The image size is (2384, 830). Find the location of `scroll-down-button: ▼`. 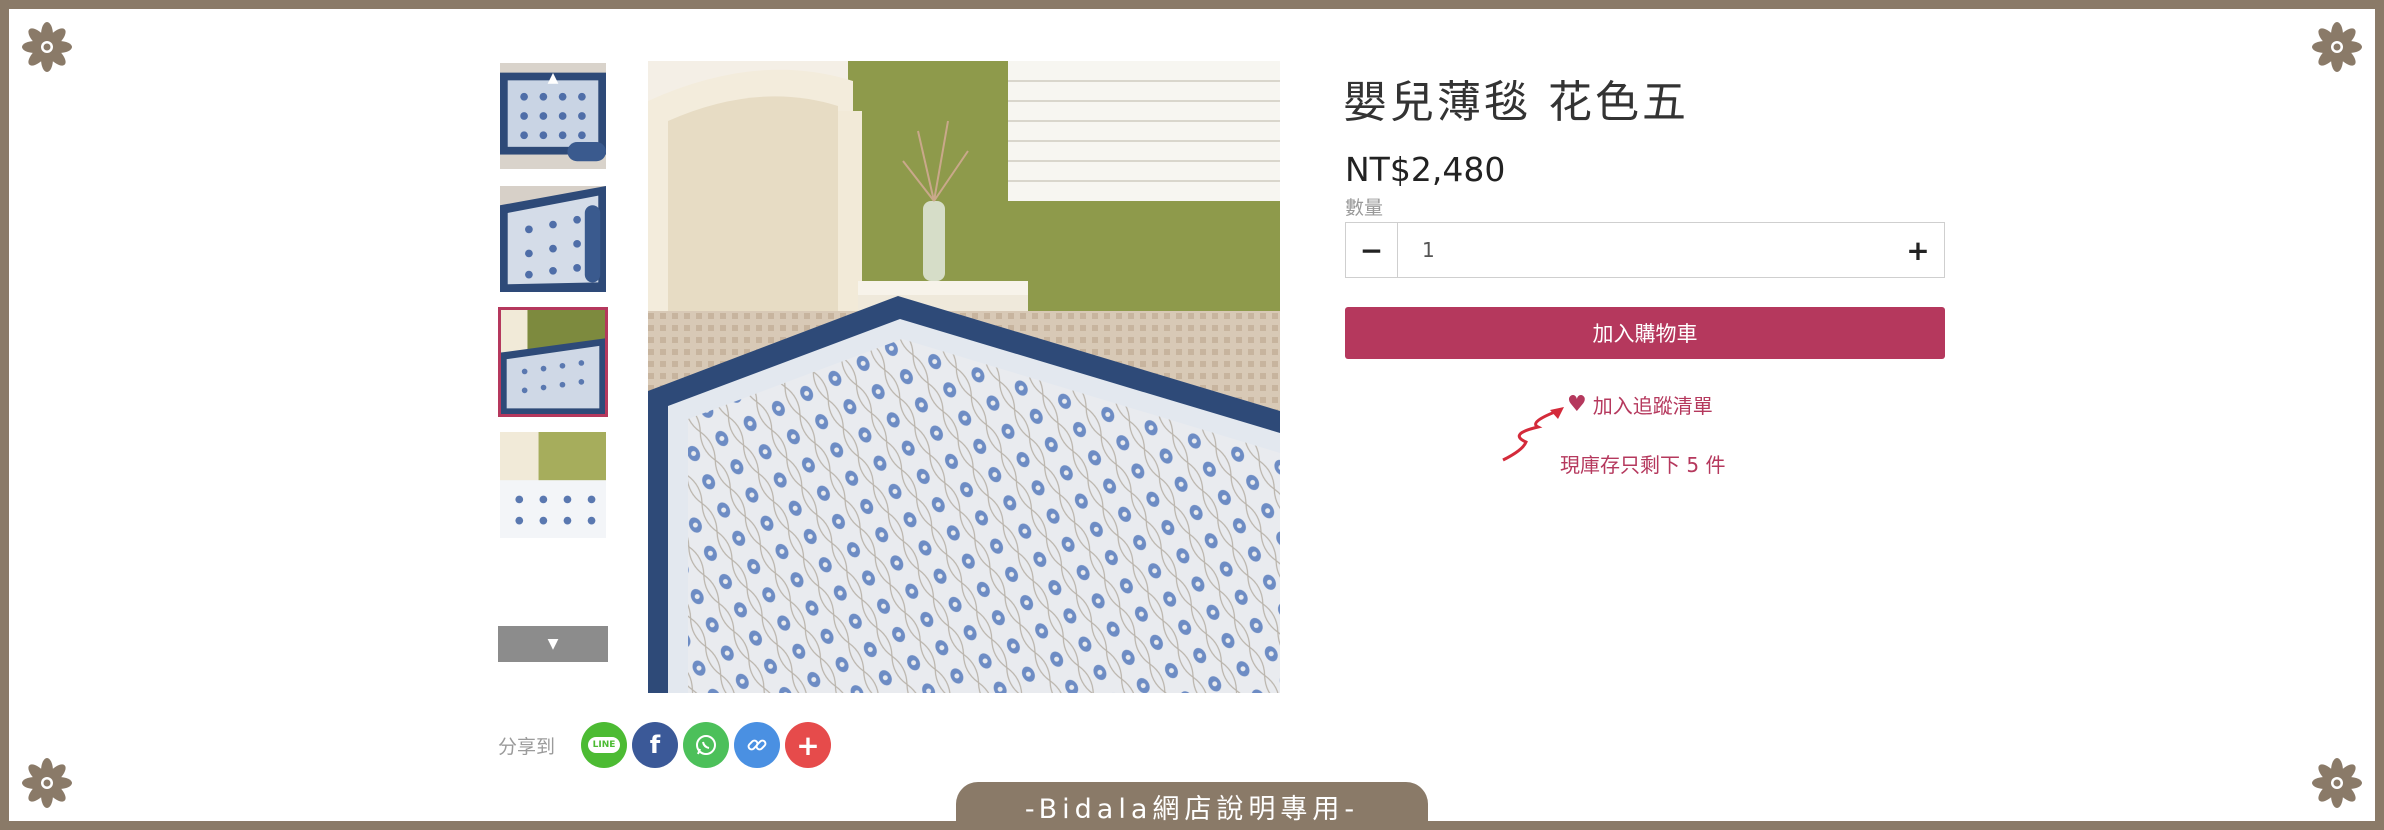

scroll-down-button: ▼ is located at coordinates (553, 644).